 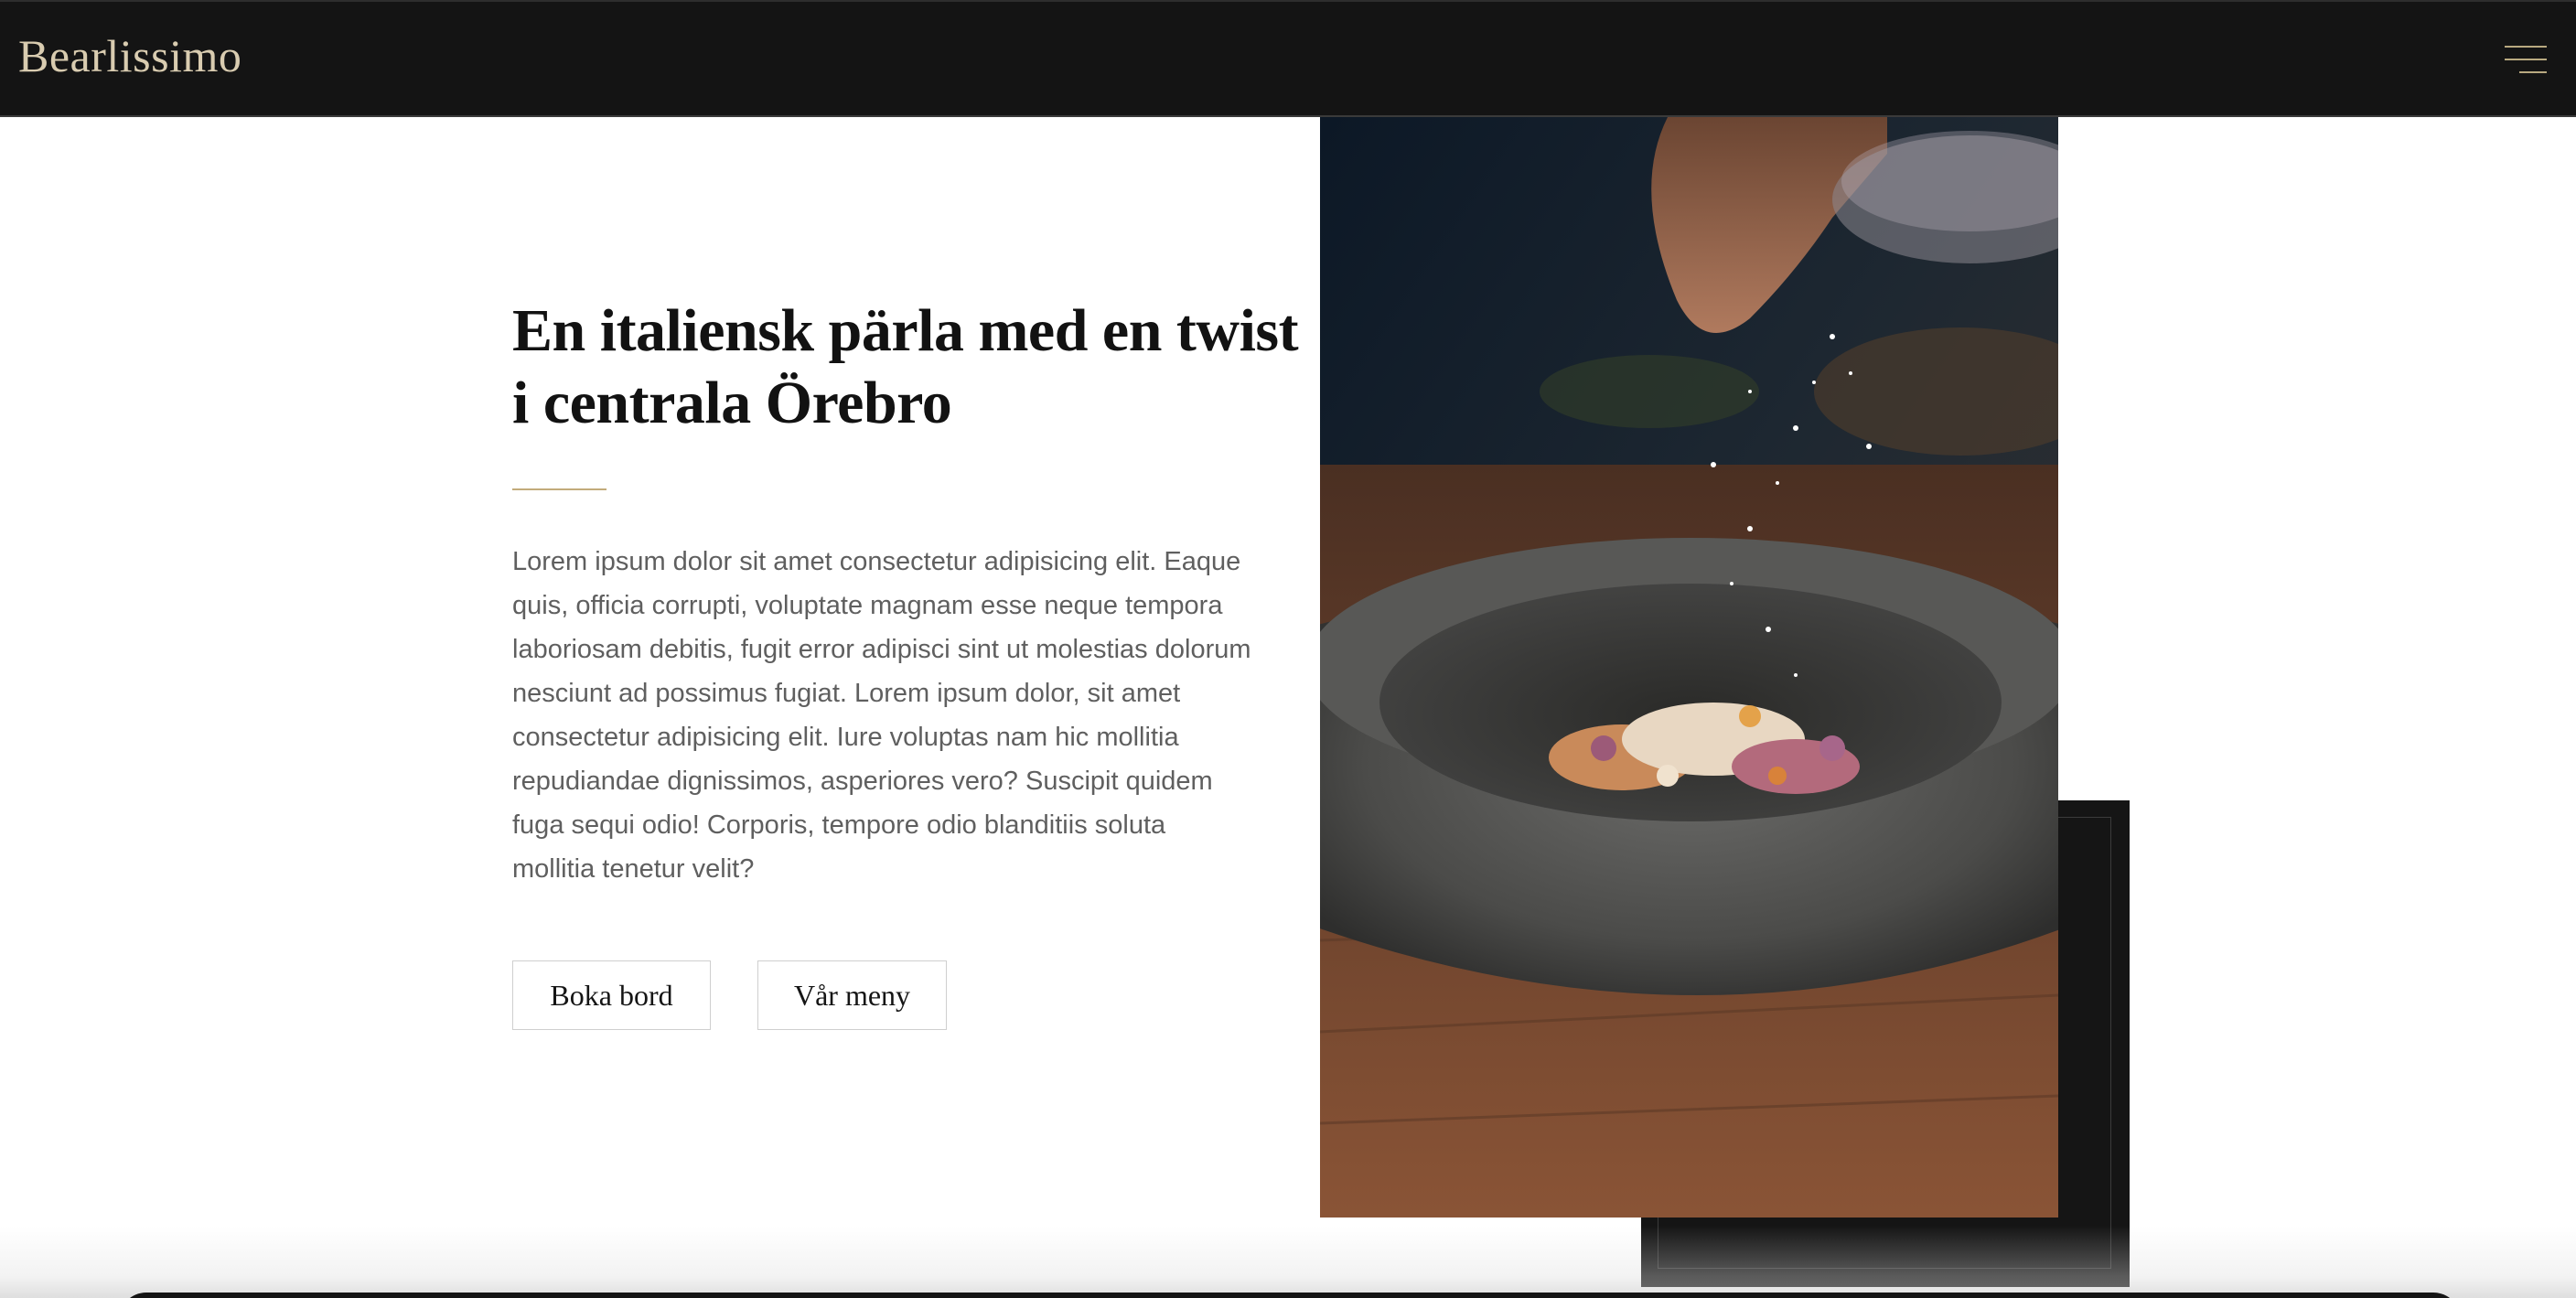 I want to click on top-navigation-bar: Bearlissimo, so click(x=1288, y=58).